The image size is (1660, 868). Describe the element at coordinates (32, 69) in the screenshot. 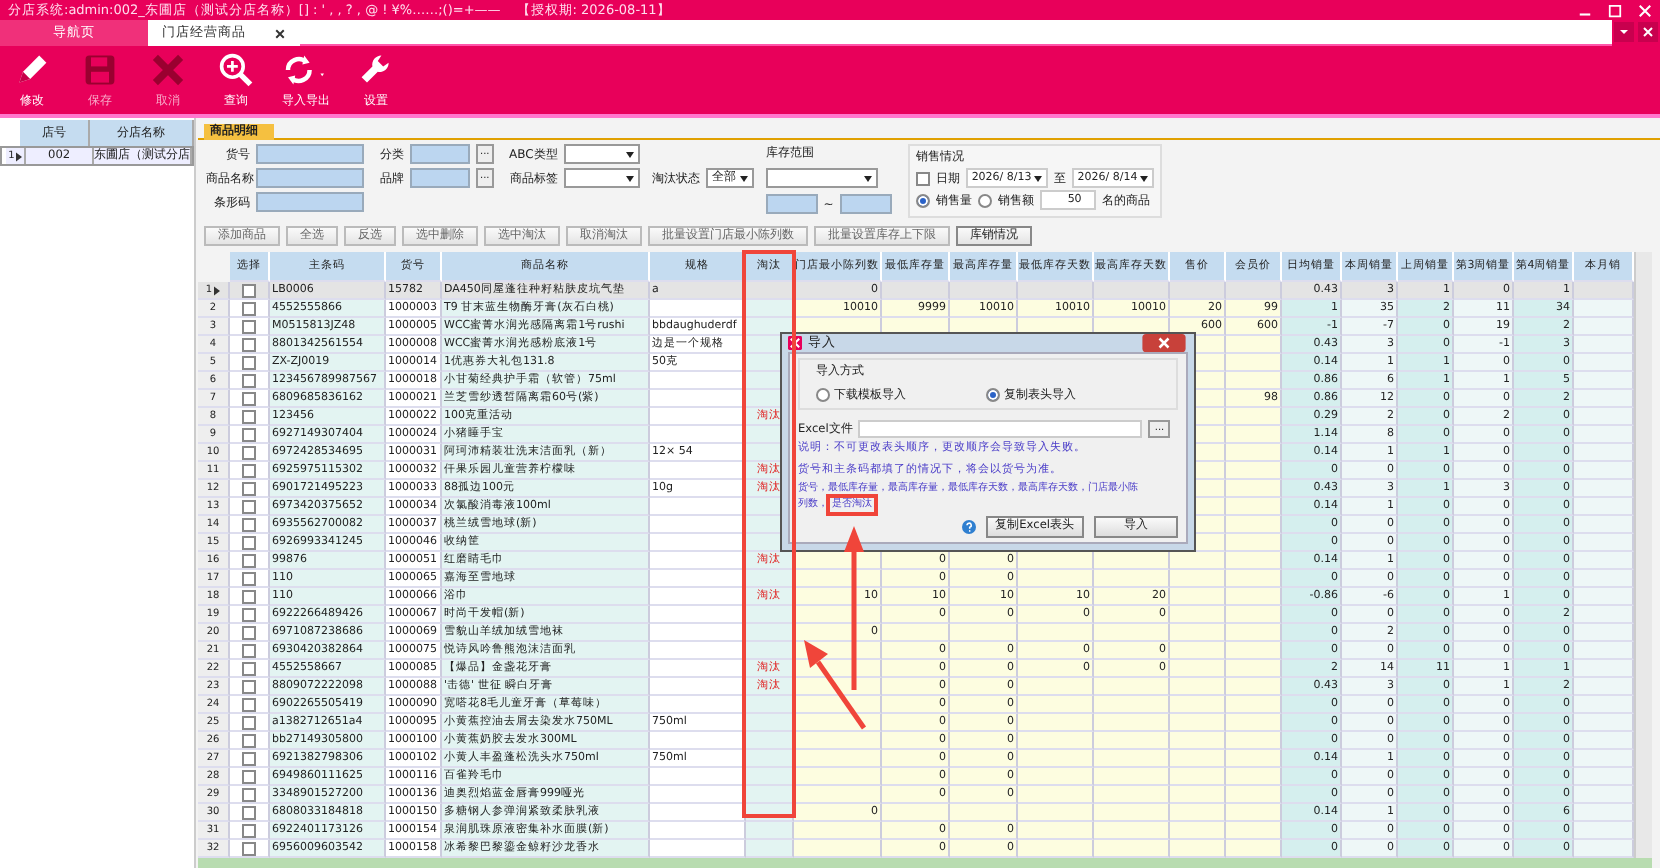

I see `pencil-icon` at that location.